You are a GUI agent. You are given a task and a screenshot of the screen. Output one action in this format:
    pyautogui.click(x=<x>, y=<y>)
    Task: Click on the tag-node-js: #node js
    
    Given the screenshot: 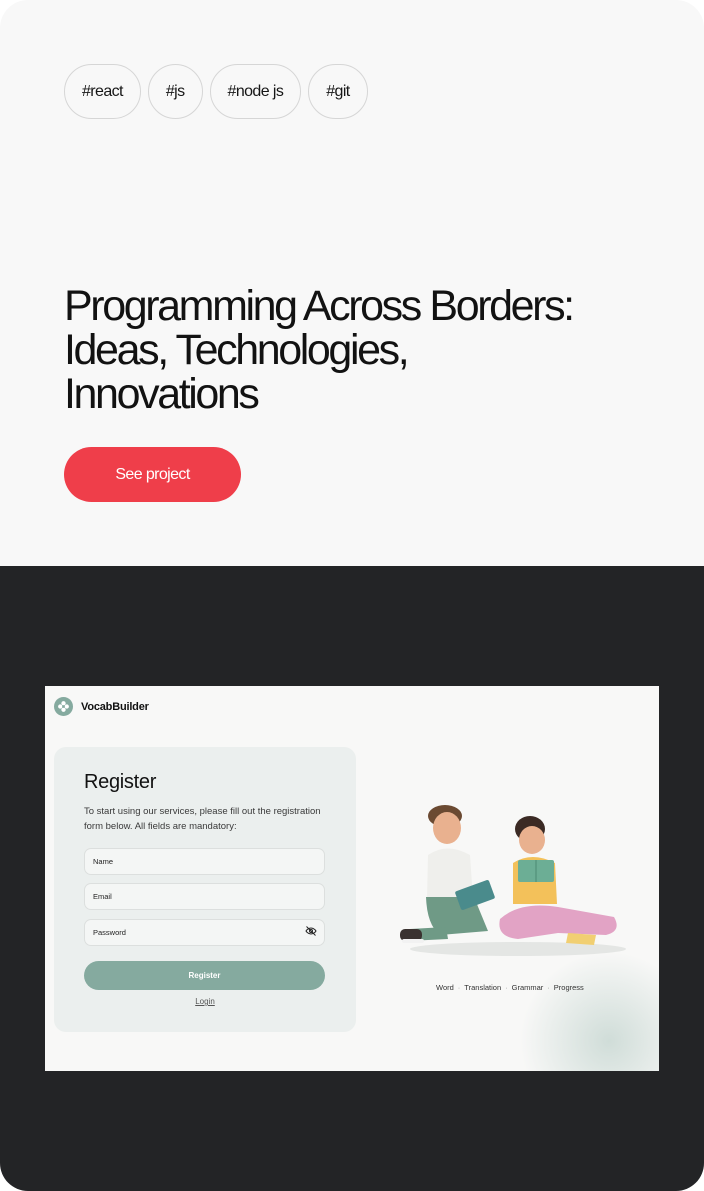 What is the action you would take?
    pyautogui.click(x=255, y=91)
    